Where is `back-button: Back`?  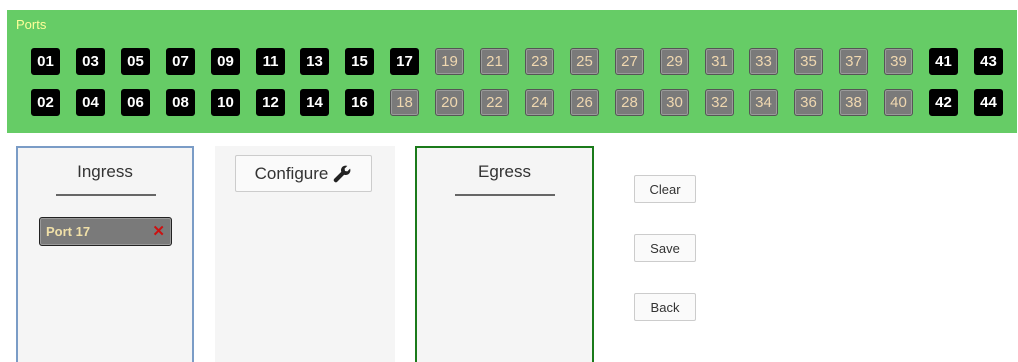 back-button: Back is located at coordinates (665, 307).